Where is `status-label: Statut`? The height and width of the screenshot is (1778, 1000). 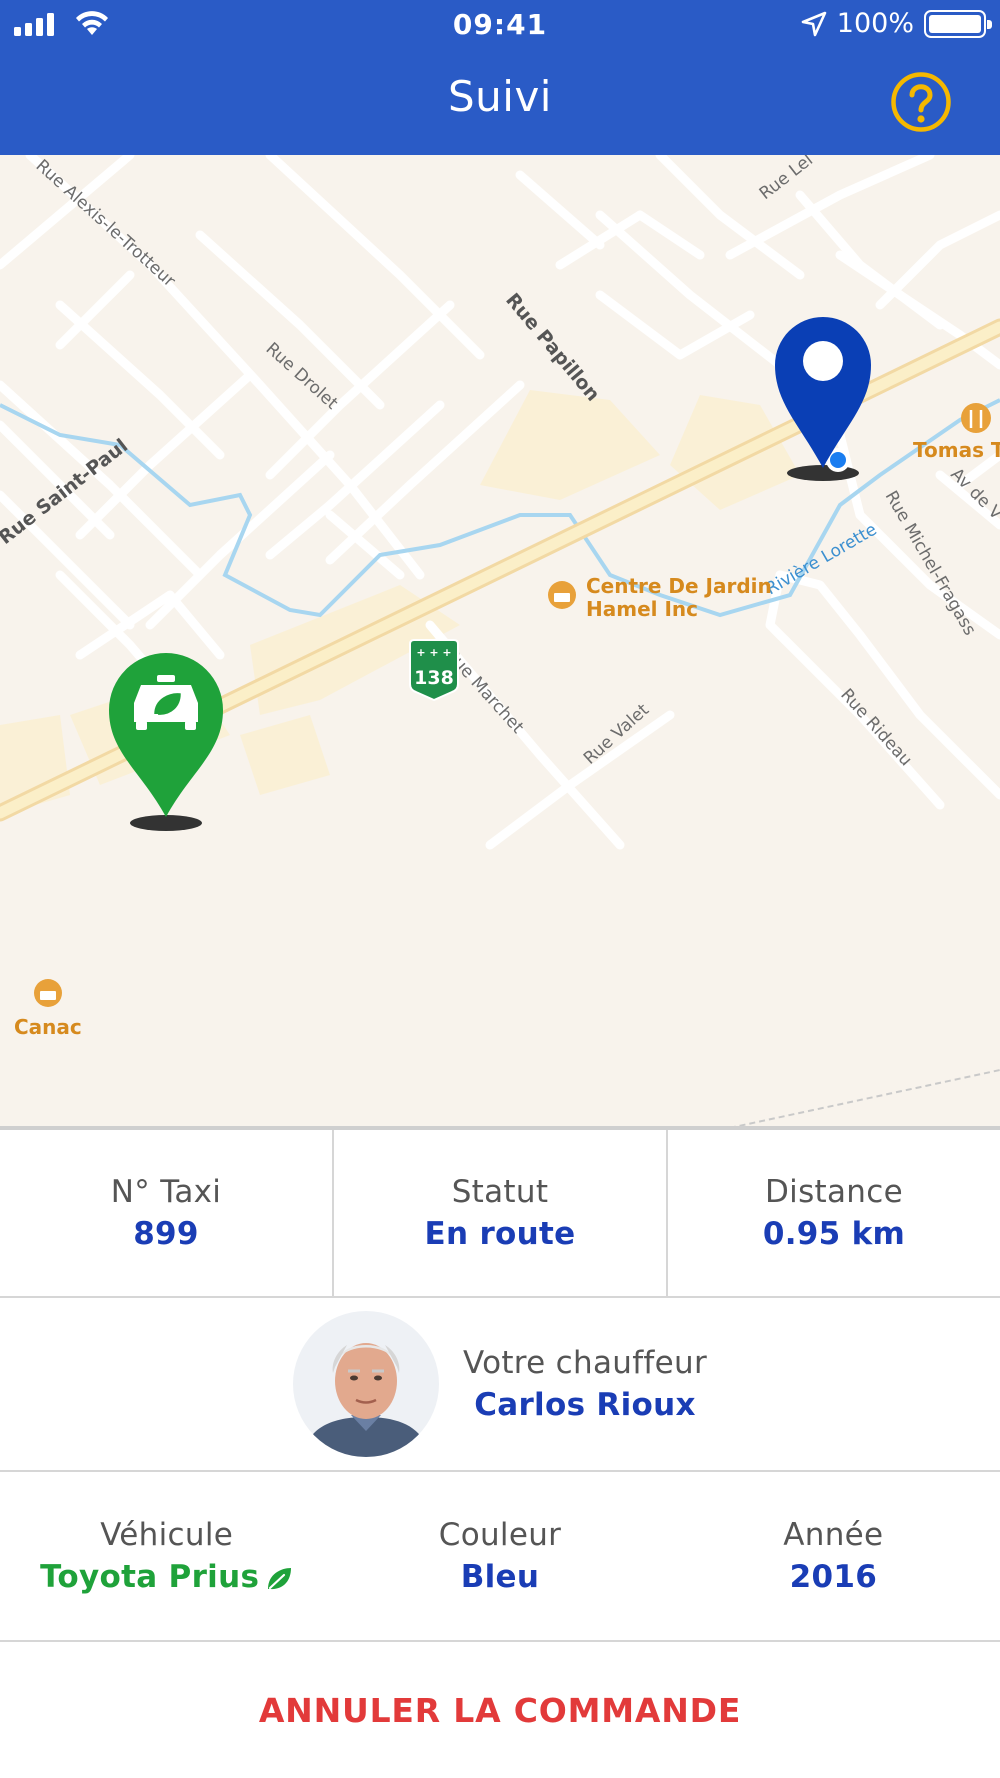
status-label: Statut is located at coordinates (500, 1192).